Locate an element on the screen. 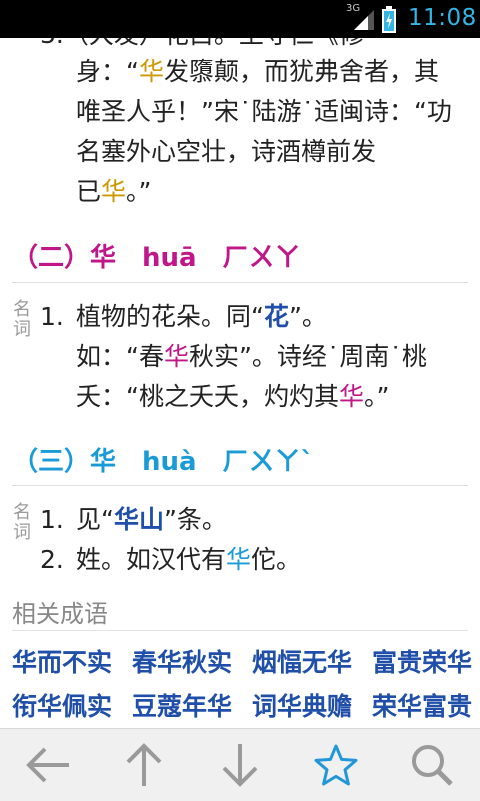 The height and width of the screenshot is (801, 480). definition-line: 如：“春华秋实”。诗经˙周南˙桃 is located at coordinates (251, 356).